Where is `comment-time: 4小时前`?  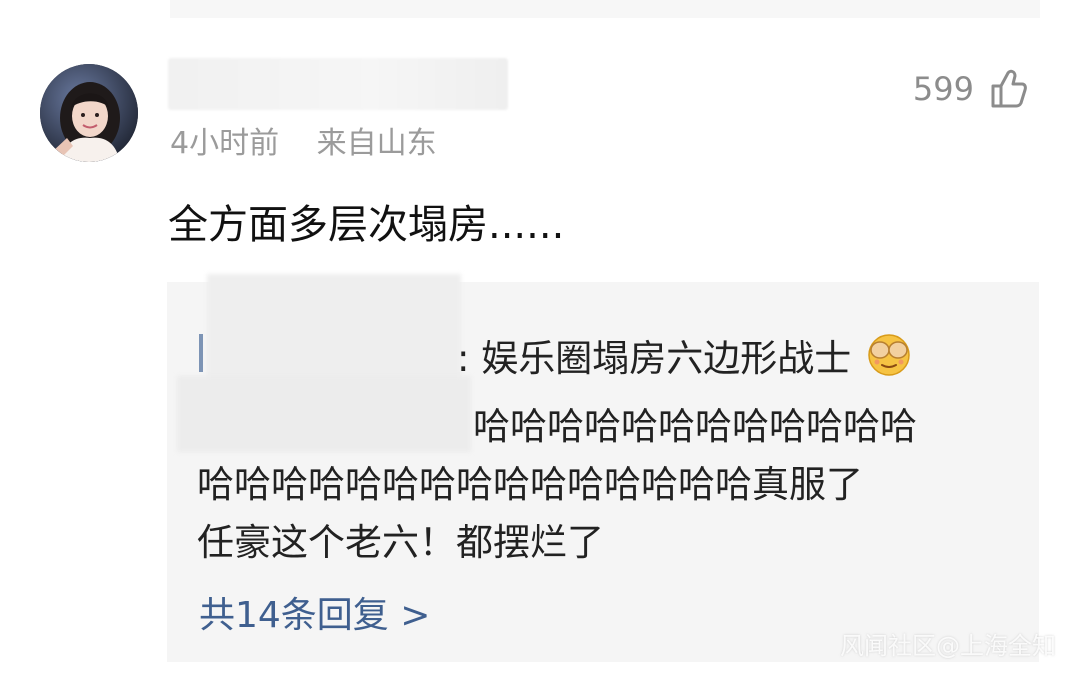 comment-time: 4小时前 is located at coordinates (225, 143).